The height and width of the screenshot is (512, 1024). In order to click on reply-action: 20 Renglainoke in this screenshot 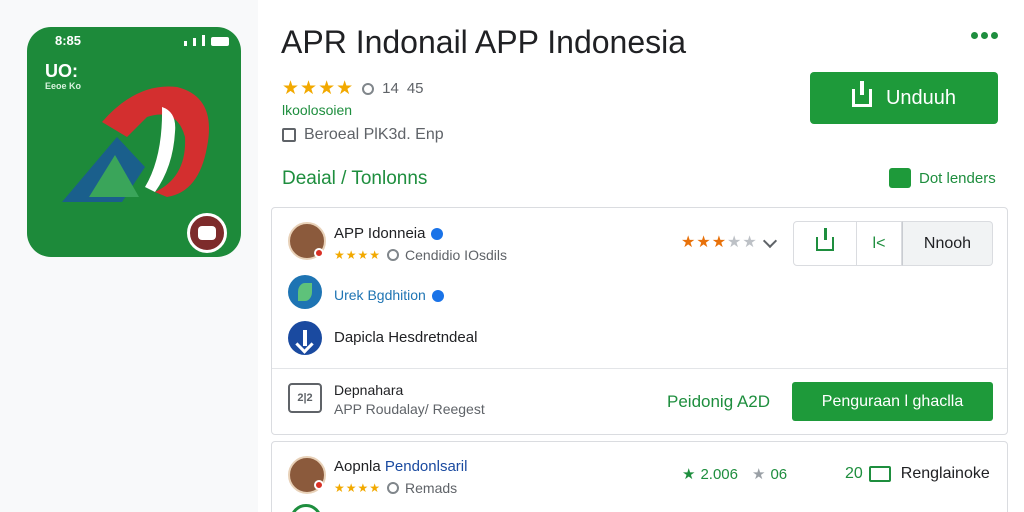, I will do `click(917, 474)`.